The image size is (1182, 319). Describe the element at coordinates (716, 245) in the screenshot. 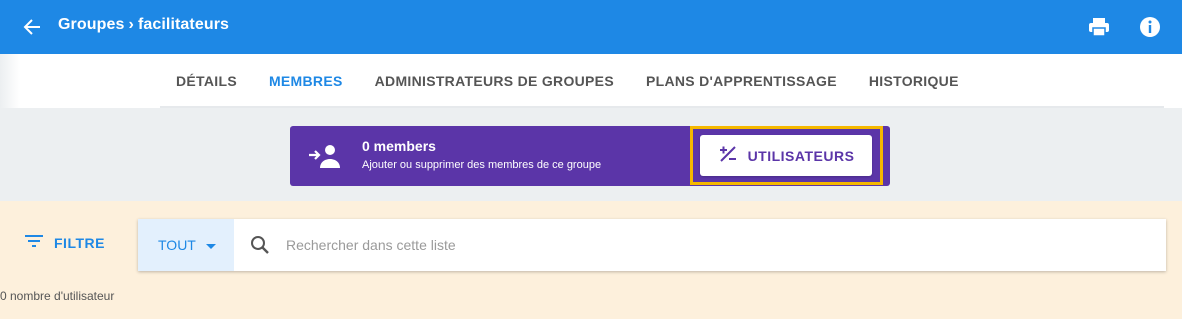

I see `search-input` at that location.